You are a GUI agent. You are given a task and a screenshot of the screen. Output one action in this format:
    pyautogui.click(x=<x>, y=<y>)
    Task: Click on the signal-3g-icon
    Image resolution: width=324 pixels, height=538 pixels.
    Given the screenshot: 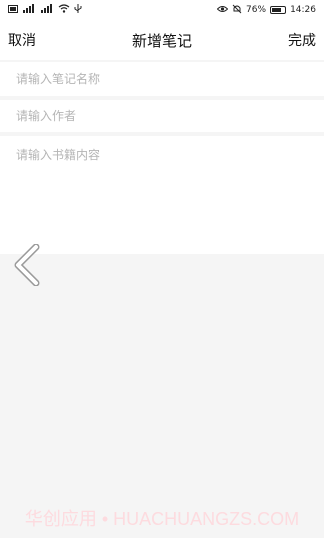 What is the action you would take?
    pyautogui.click(x=47, y=10)
    